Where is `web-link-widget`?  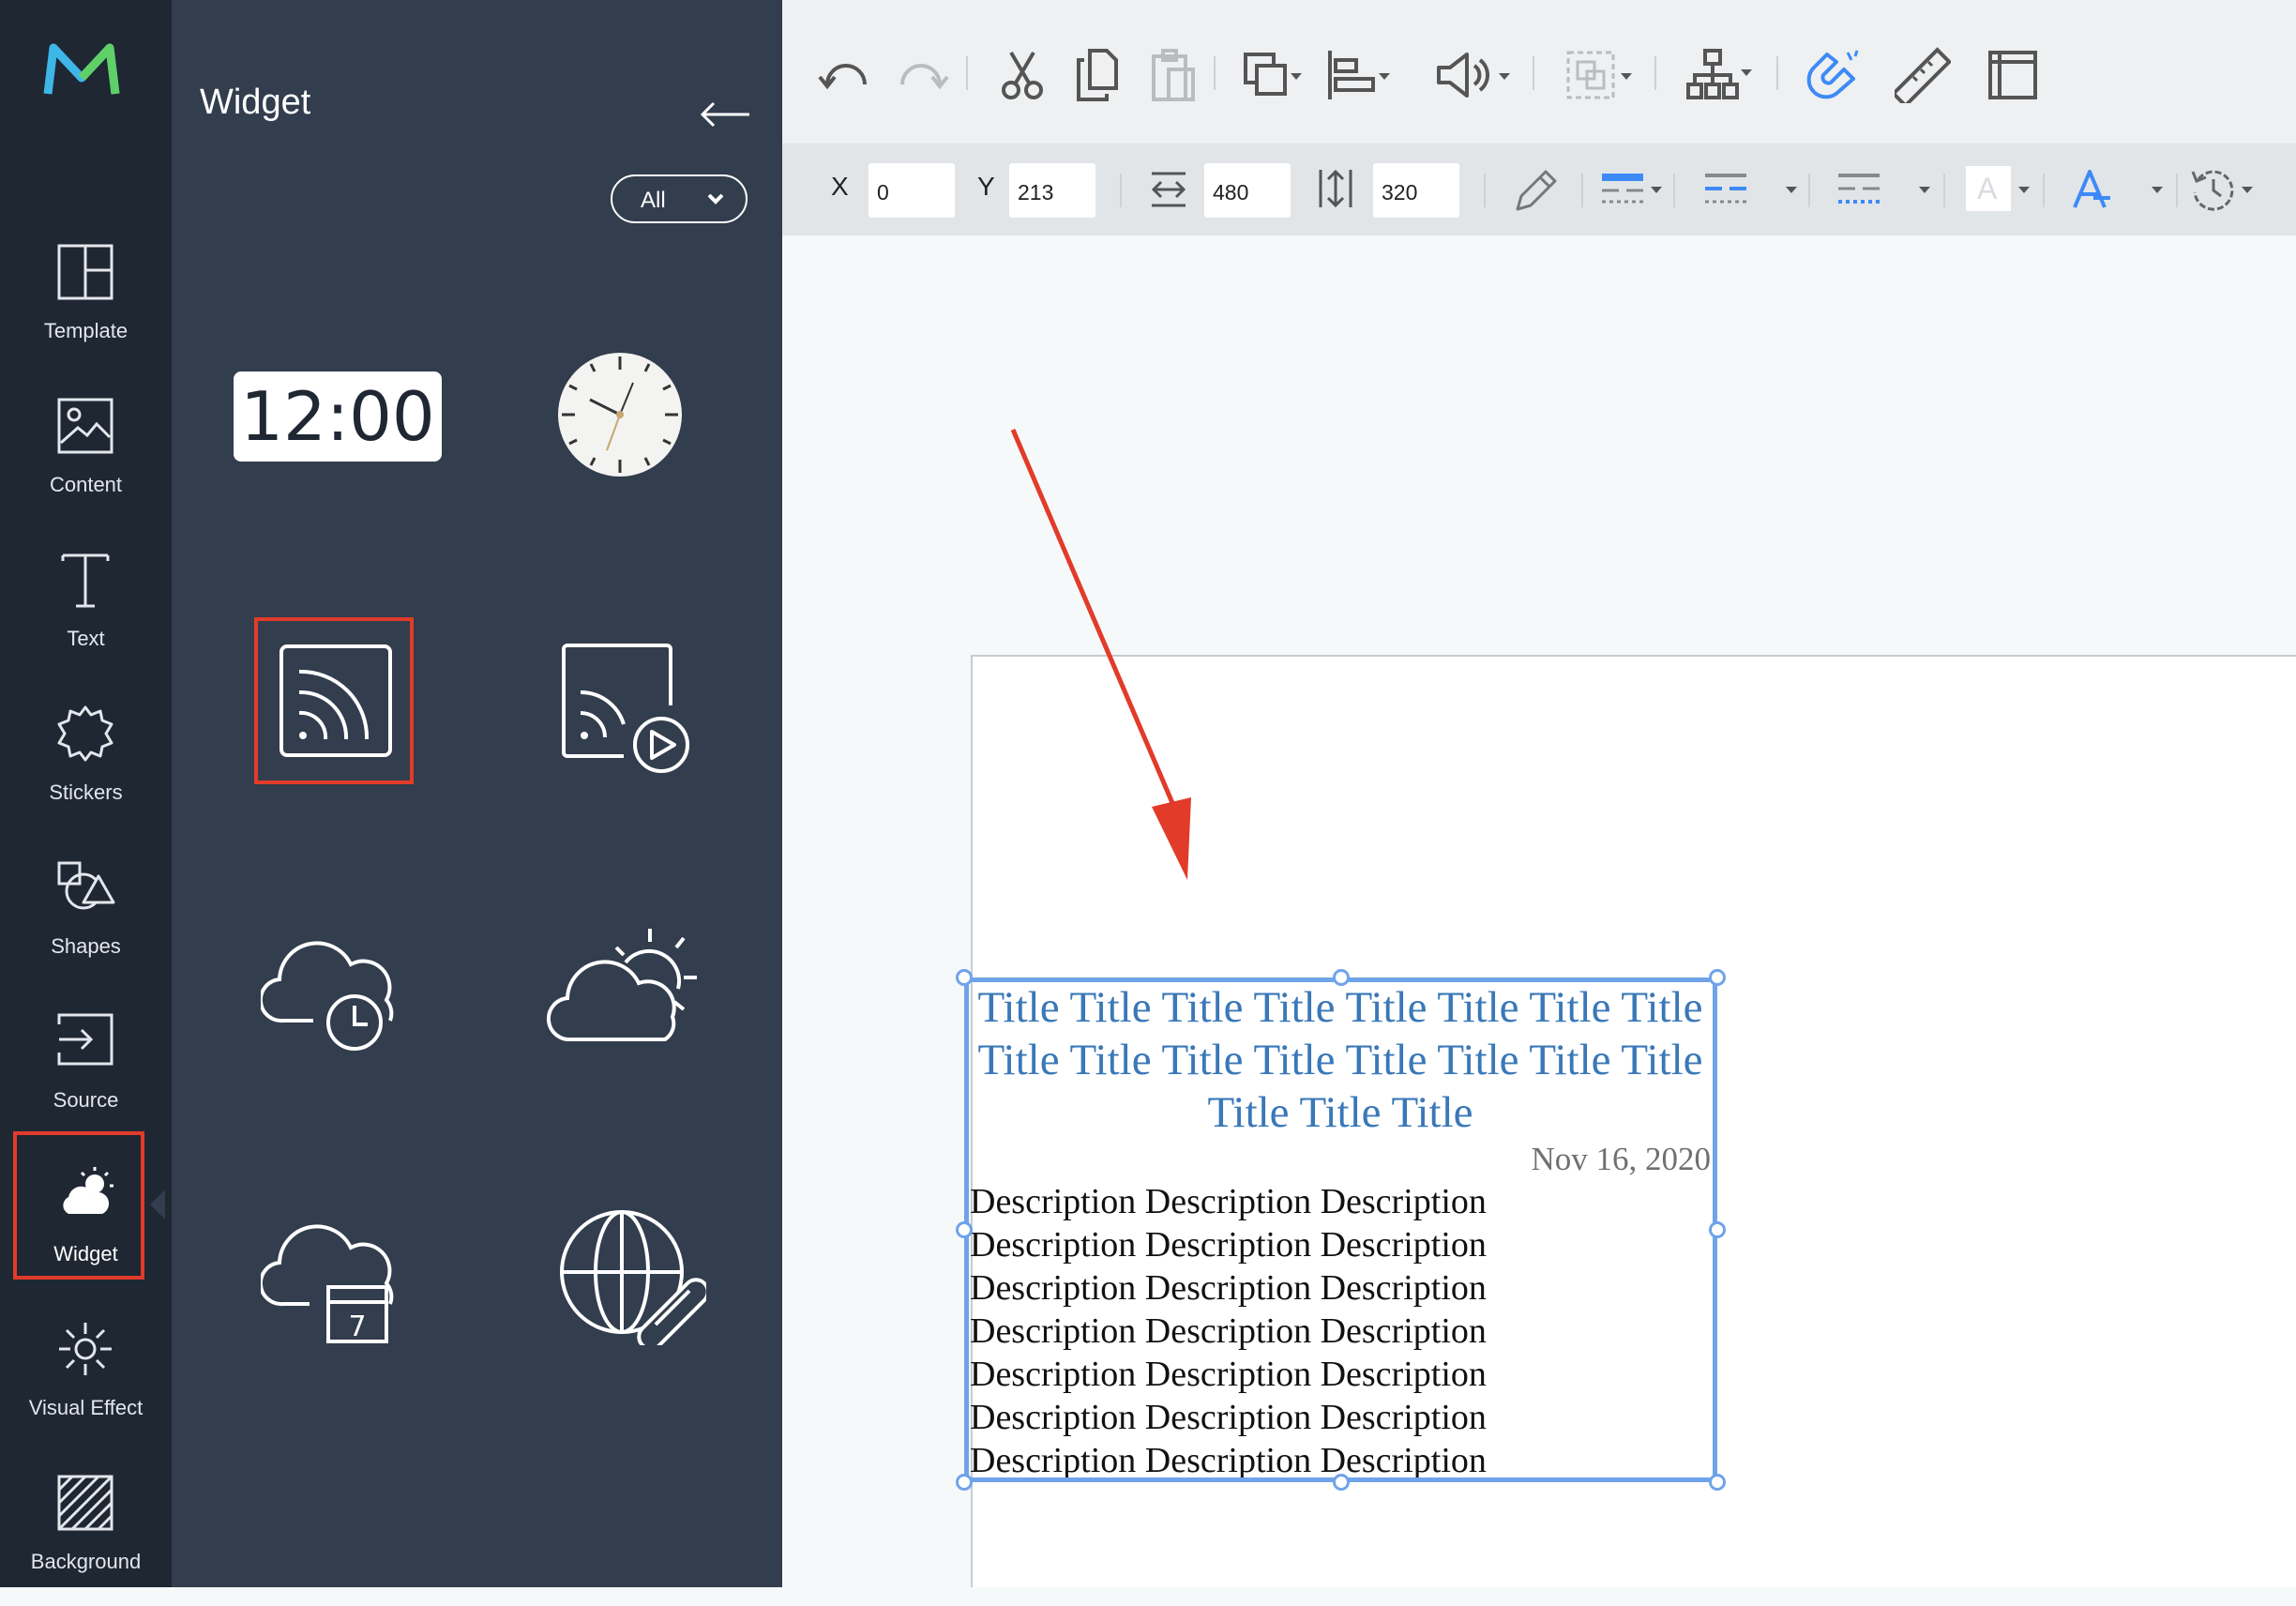 web-link-widget is located at coordinates (633, 1278).